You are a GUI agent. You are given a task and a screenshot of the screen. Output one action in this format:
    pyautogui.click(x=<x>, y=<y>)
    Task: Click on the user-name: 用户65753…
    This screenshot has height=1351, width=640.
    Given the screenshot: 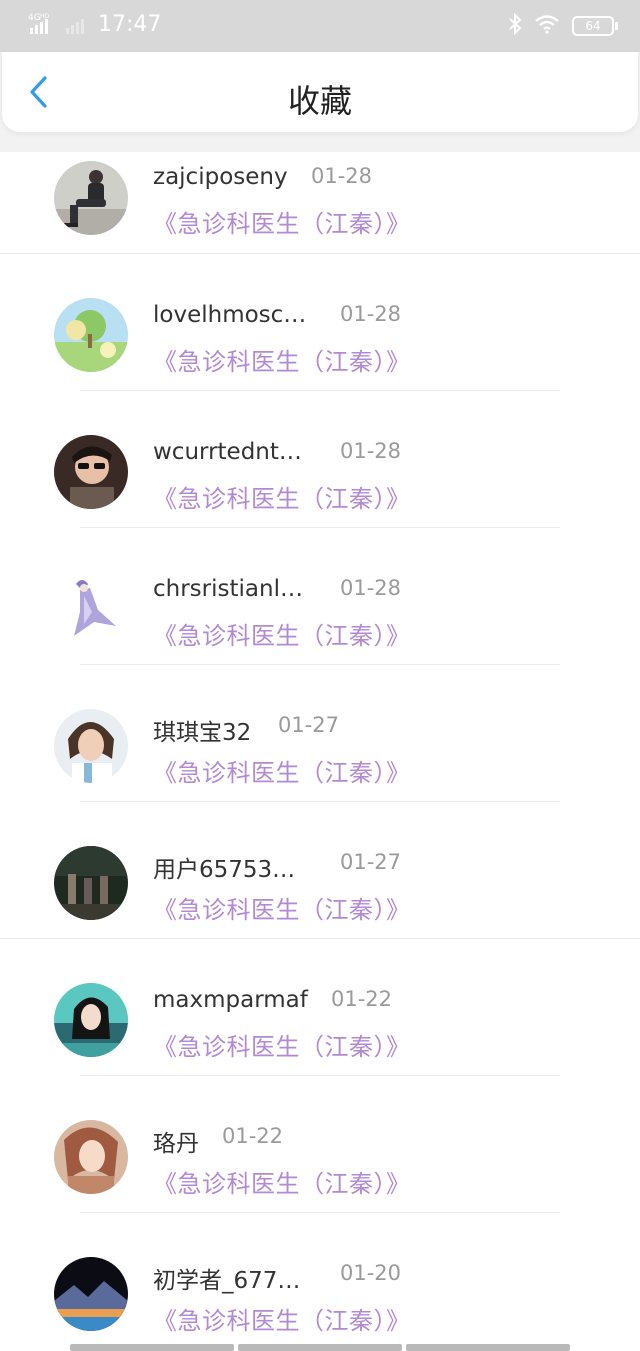 What is the action you would take?
    pyautogui.click(x=224, y=870)
    